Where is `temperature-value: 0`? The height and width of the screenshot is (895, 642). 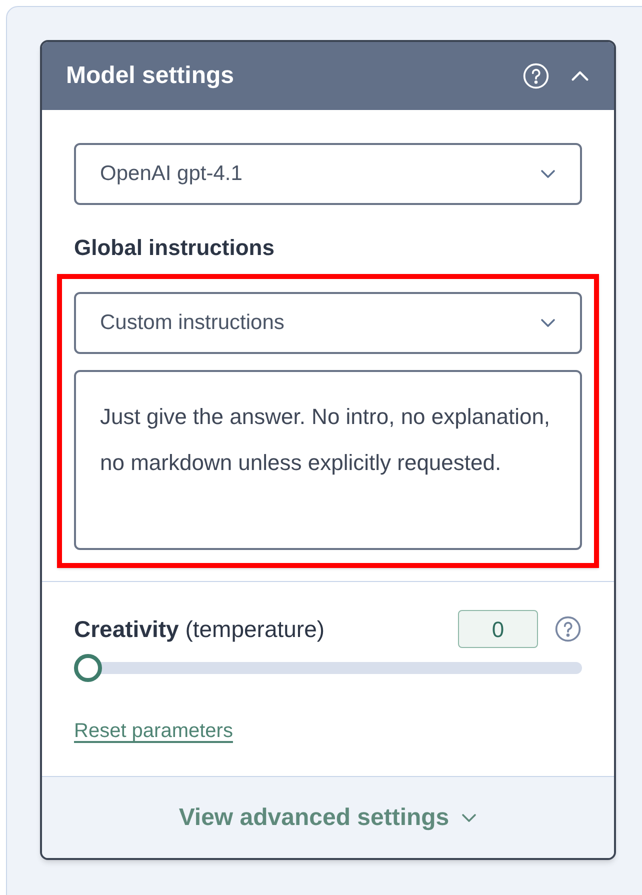
temperature-value: 0 is located at coordinates (498, 629).